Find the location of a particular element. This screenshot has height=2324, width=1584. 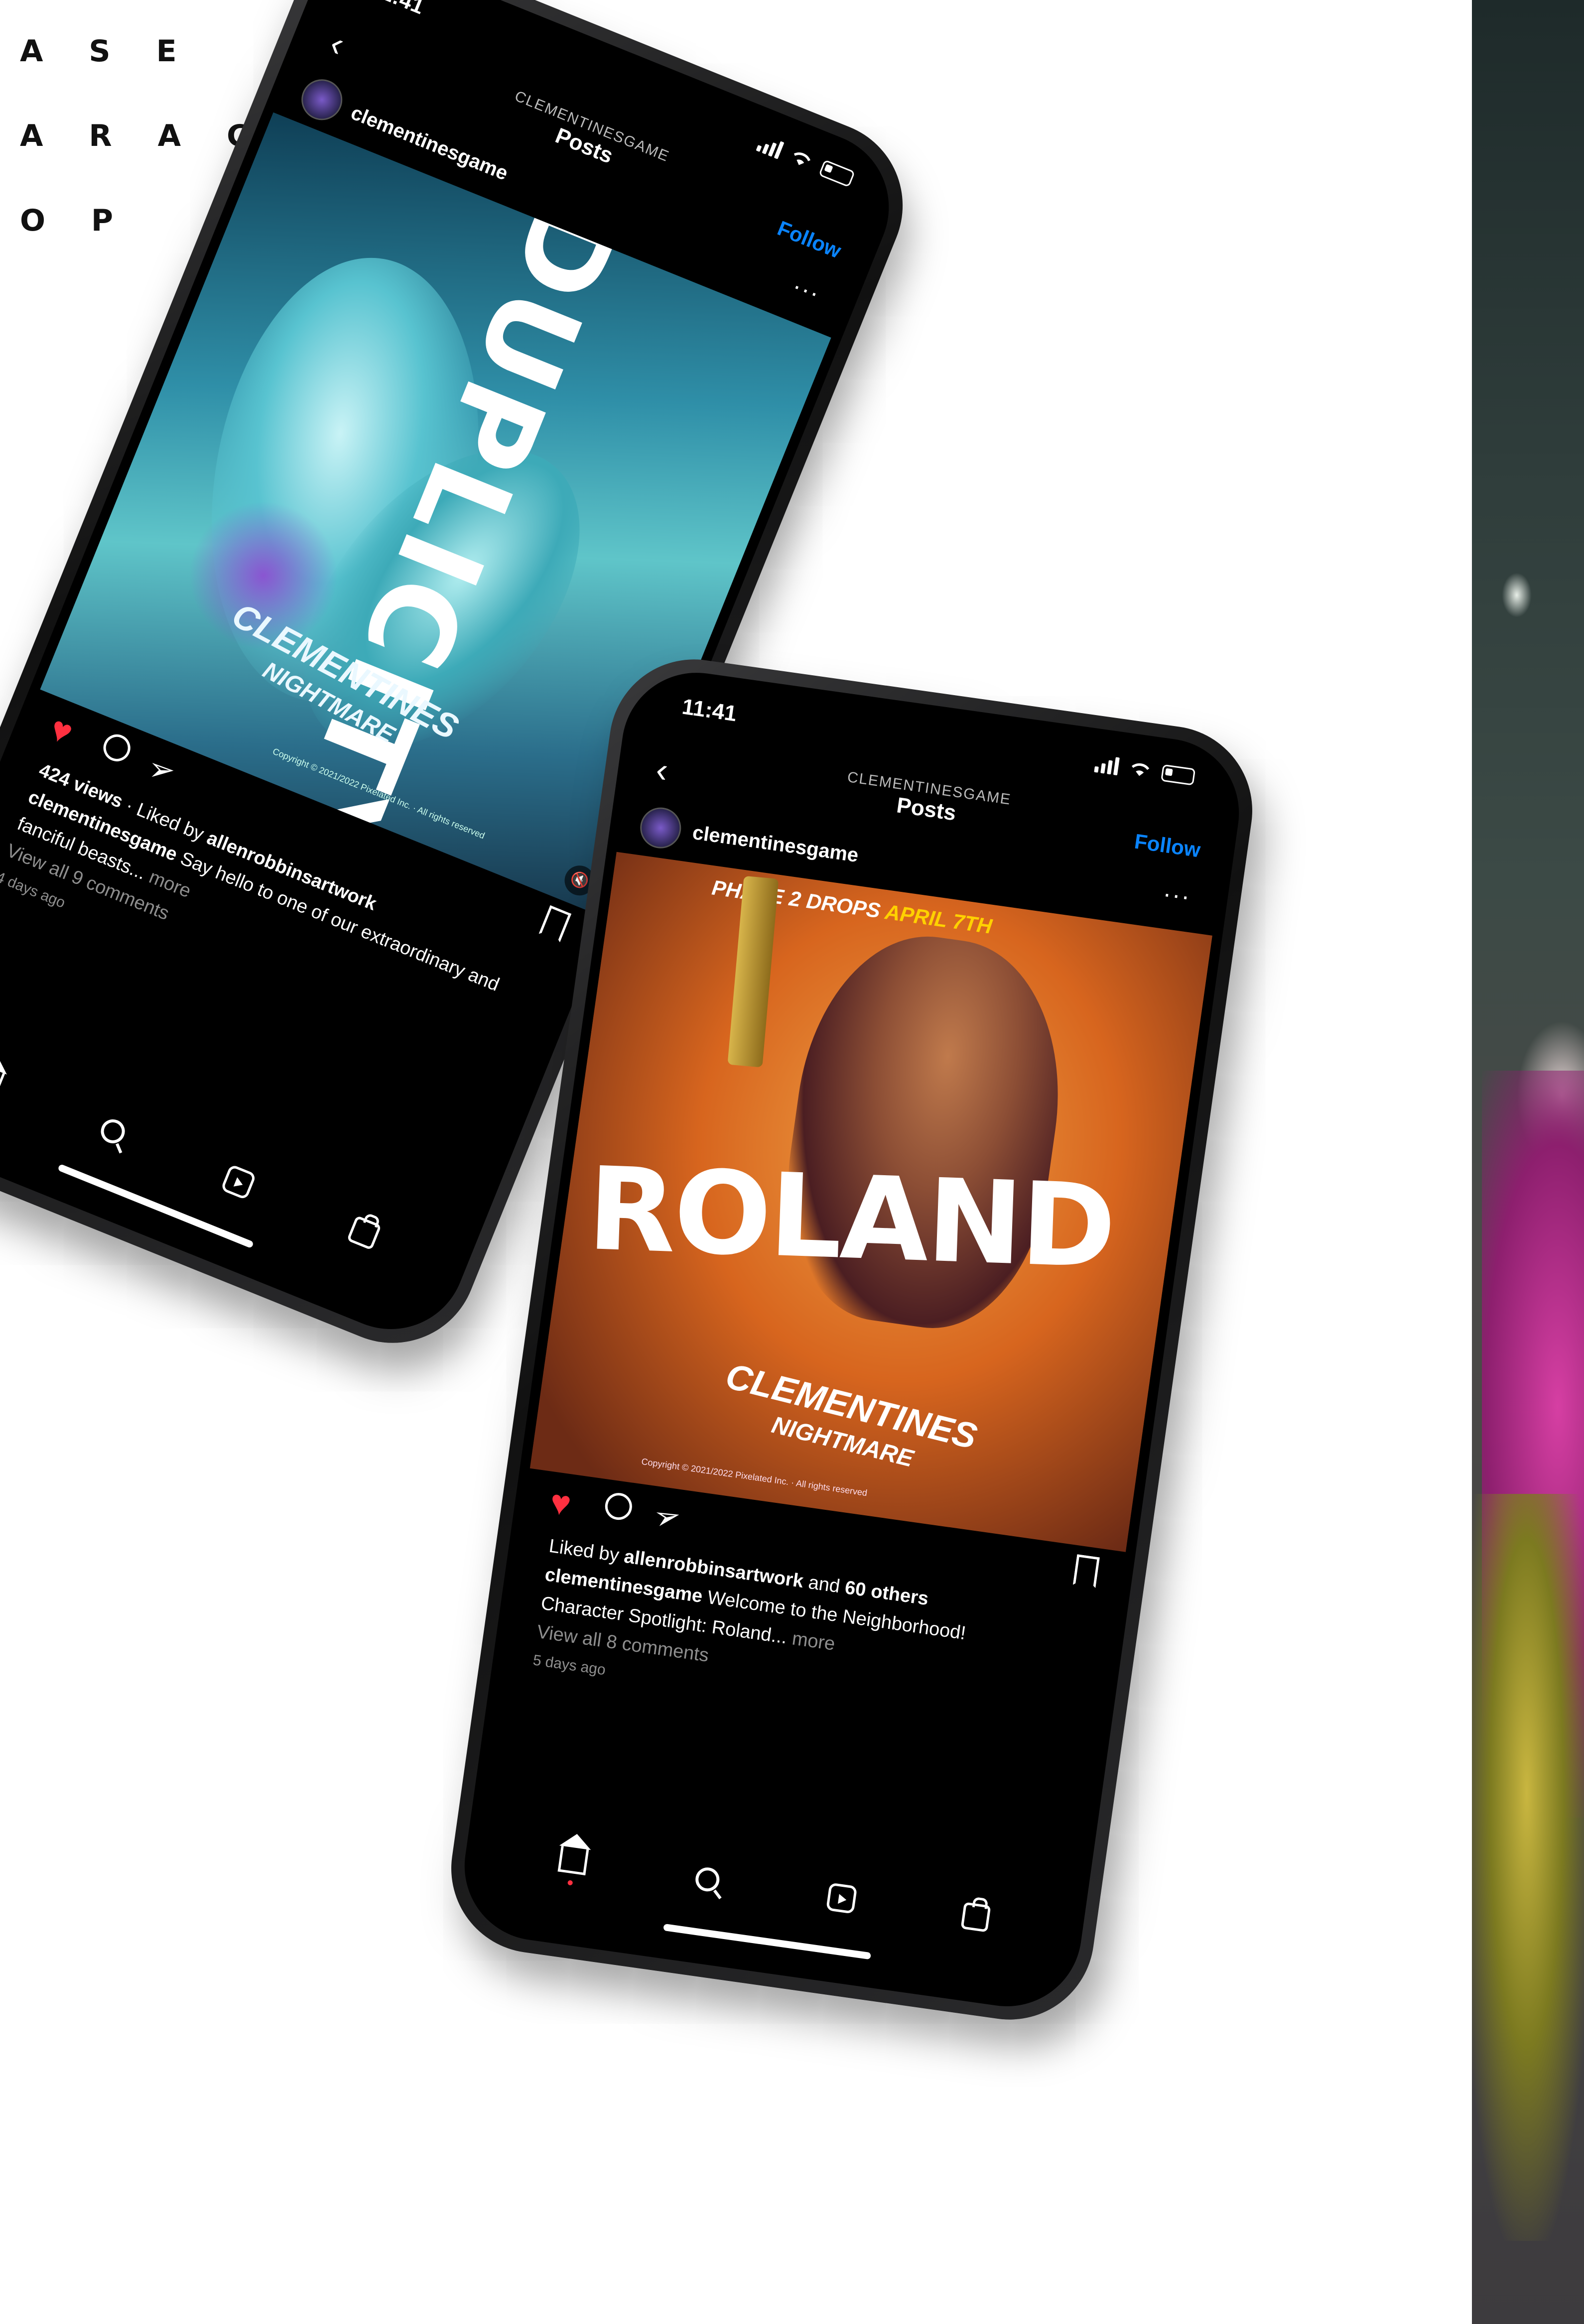

active-tab-dot is located at coordinates (570, 1883).